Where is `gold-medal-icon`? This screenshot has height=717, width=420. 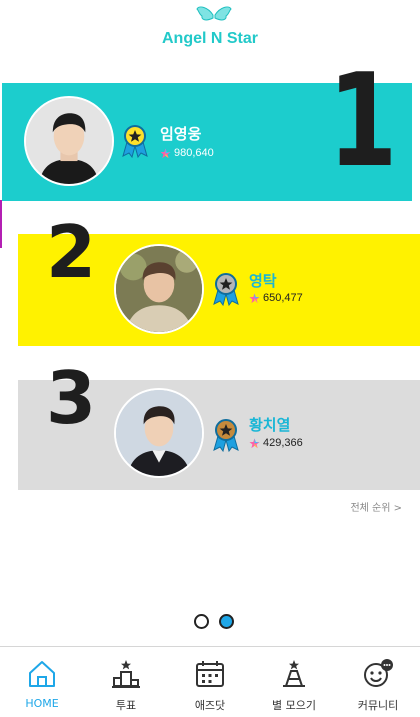
gold-medal-icon is located at coordinates (135, 141).